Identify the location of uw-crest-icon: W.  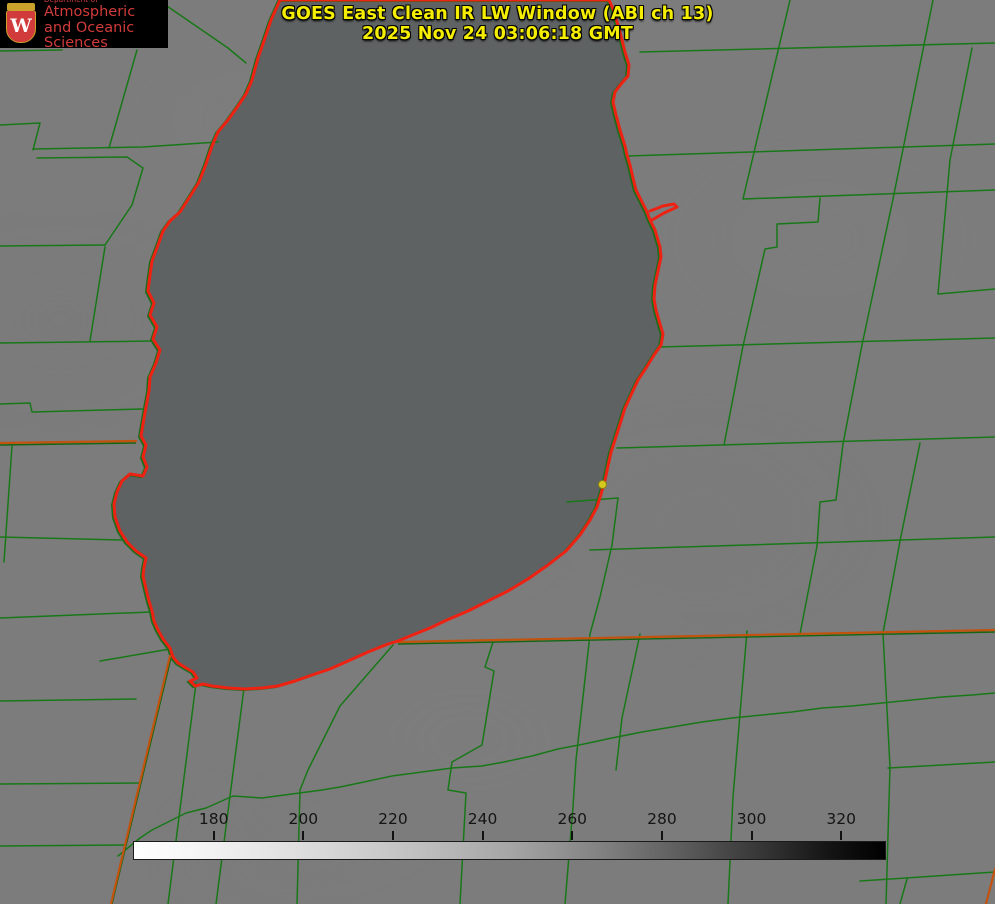
(21, 24).